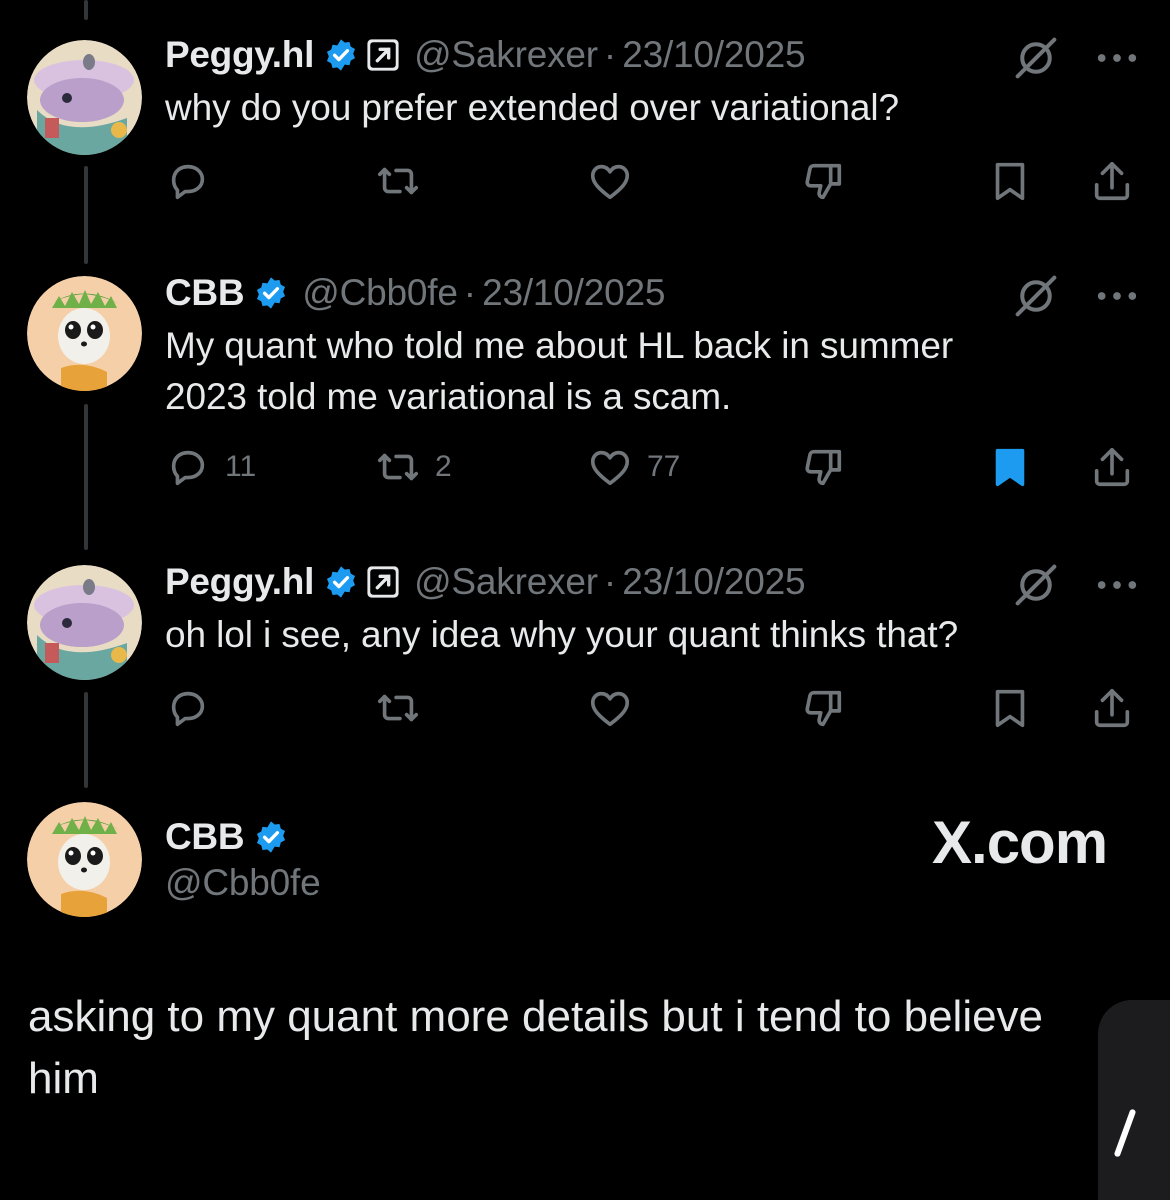 The width and height of the screenshot is (1170, 1200). I want to click on action-bar: 11 2 77, so click(655, 467).